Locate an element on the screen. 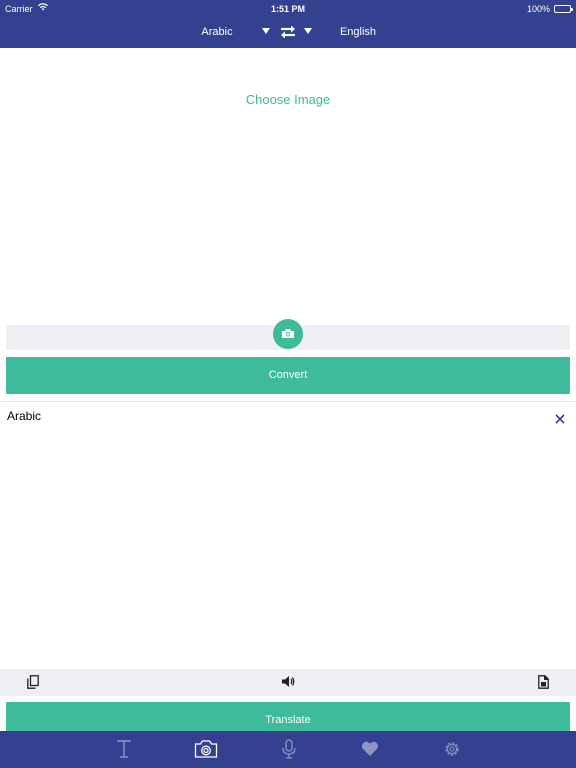 Image resolution: width=576 pixels, height=768 pixels. battery-percent: 100% is located at coordinates (538, 9).